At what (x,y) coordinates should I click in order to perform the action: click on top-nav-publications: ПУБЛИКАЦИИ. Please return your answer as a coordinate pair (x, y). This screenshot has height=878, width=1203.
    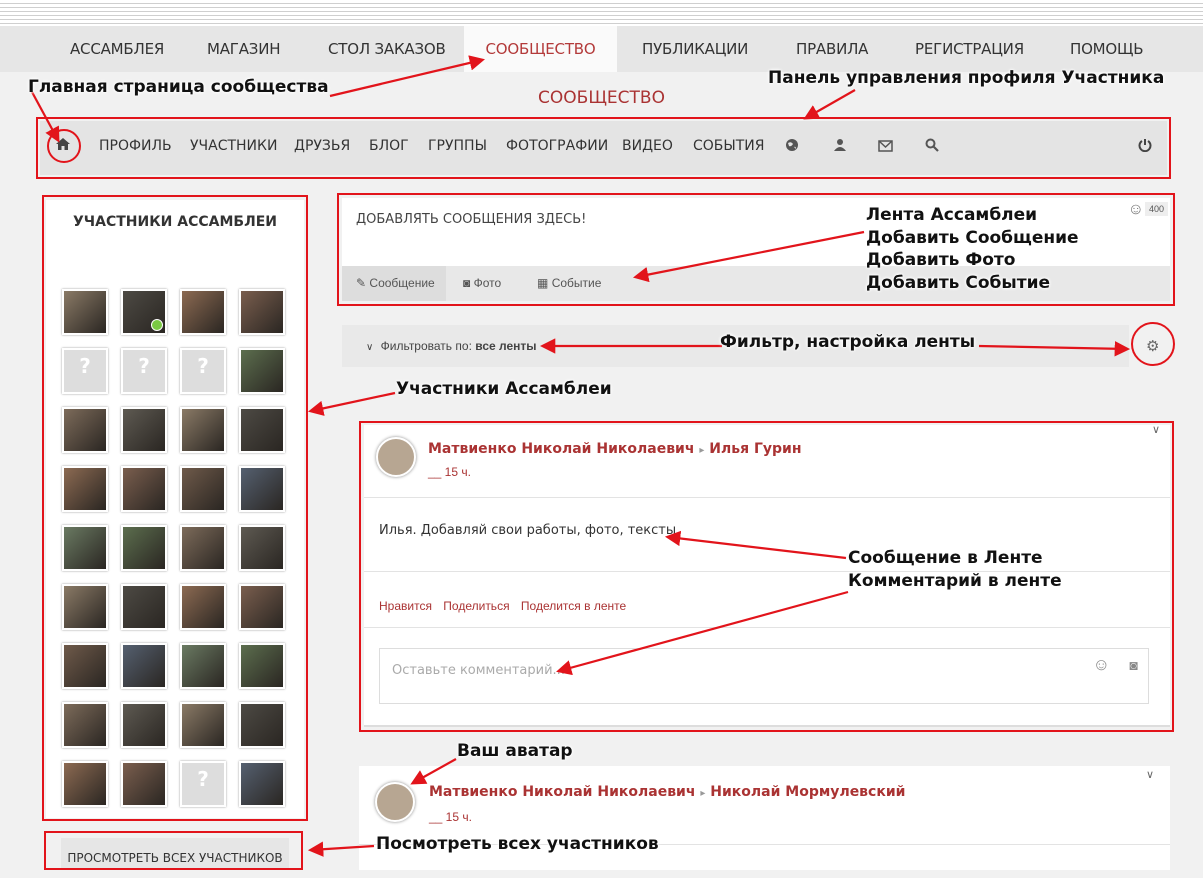
    Looking at the image, I should click on (695, 49).